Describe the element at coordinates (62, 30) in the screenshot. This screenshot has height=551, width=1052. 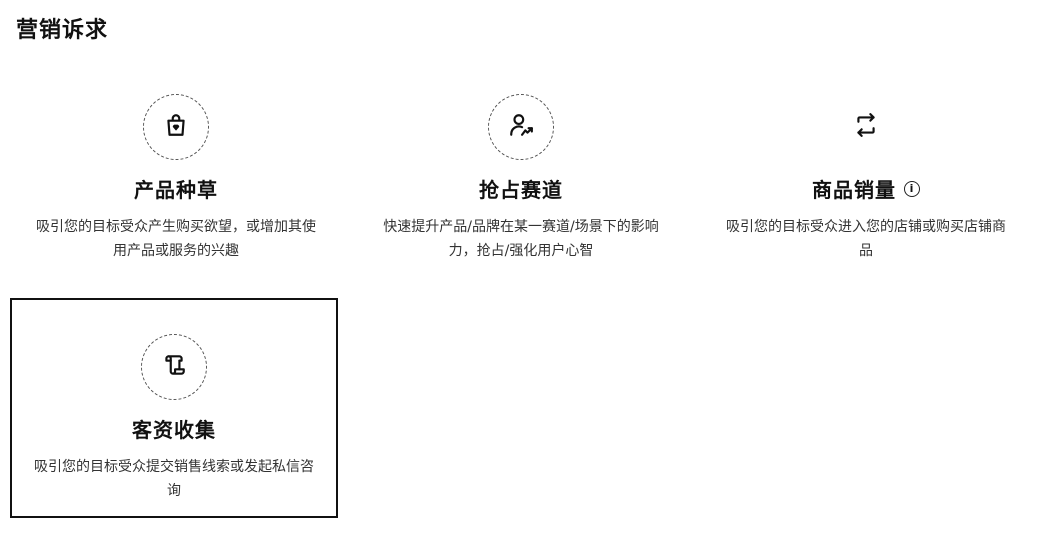
I see `page-title: 营销诉求` at that location.